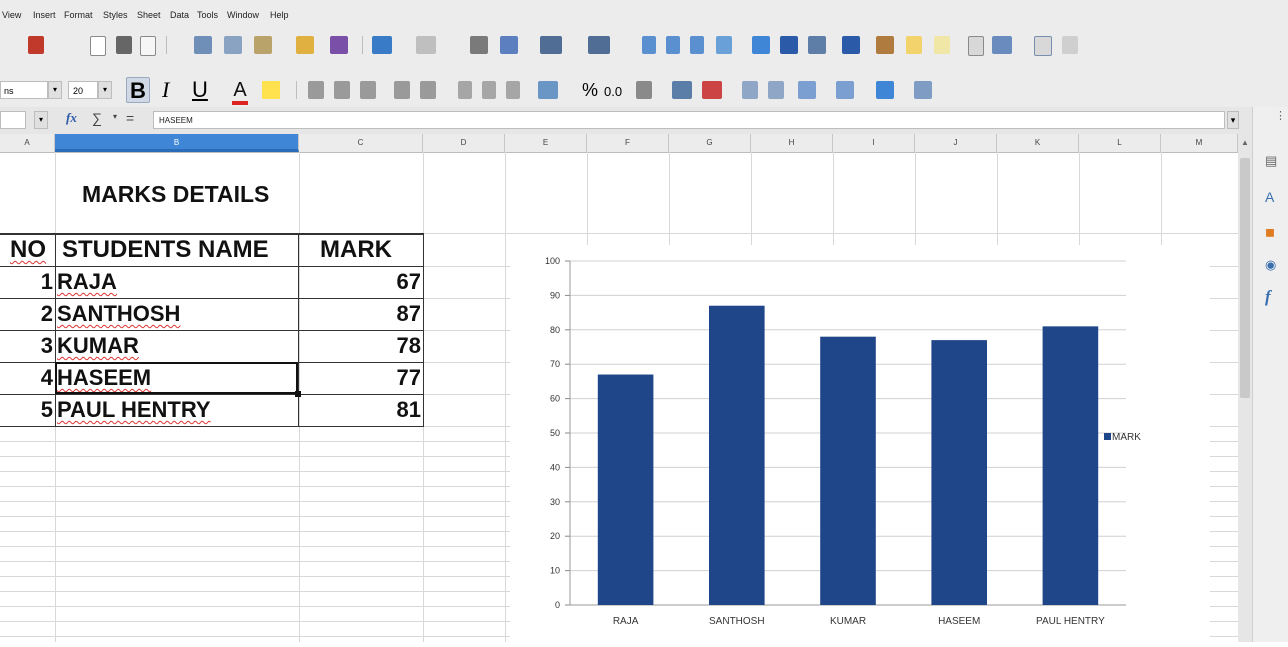 The height and width of the screenshot is (647, 1288). Describe the element at coordinates (551, 45) in the screenshot. I see `row-icon` at that location.